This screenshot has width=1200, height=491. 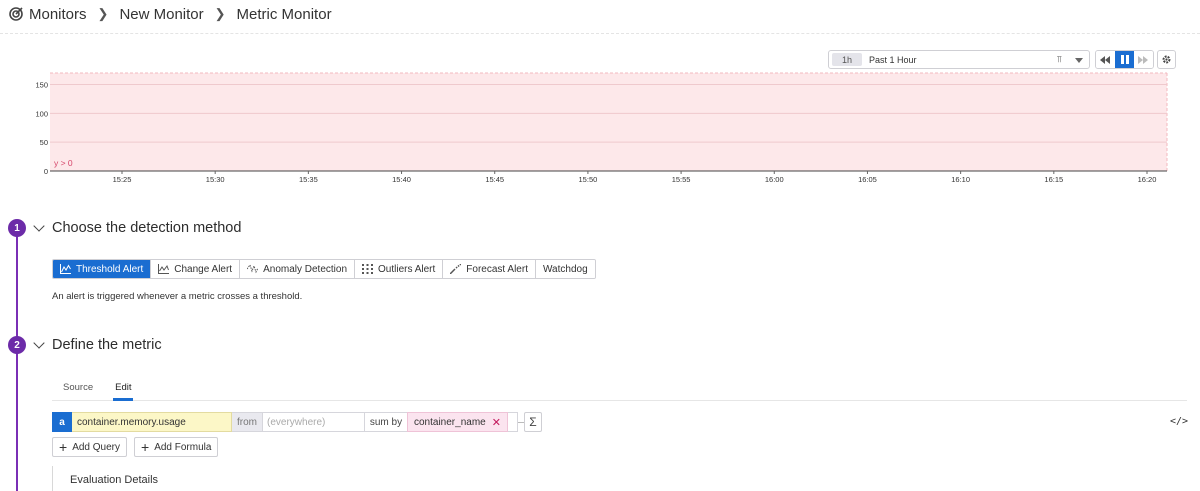 What do you see at coordinates (1059, 59) in the screenshot?
I see `pin-icon: ⫪` at bounding box center [1059, 59].